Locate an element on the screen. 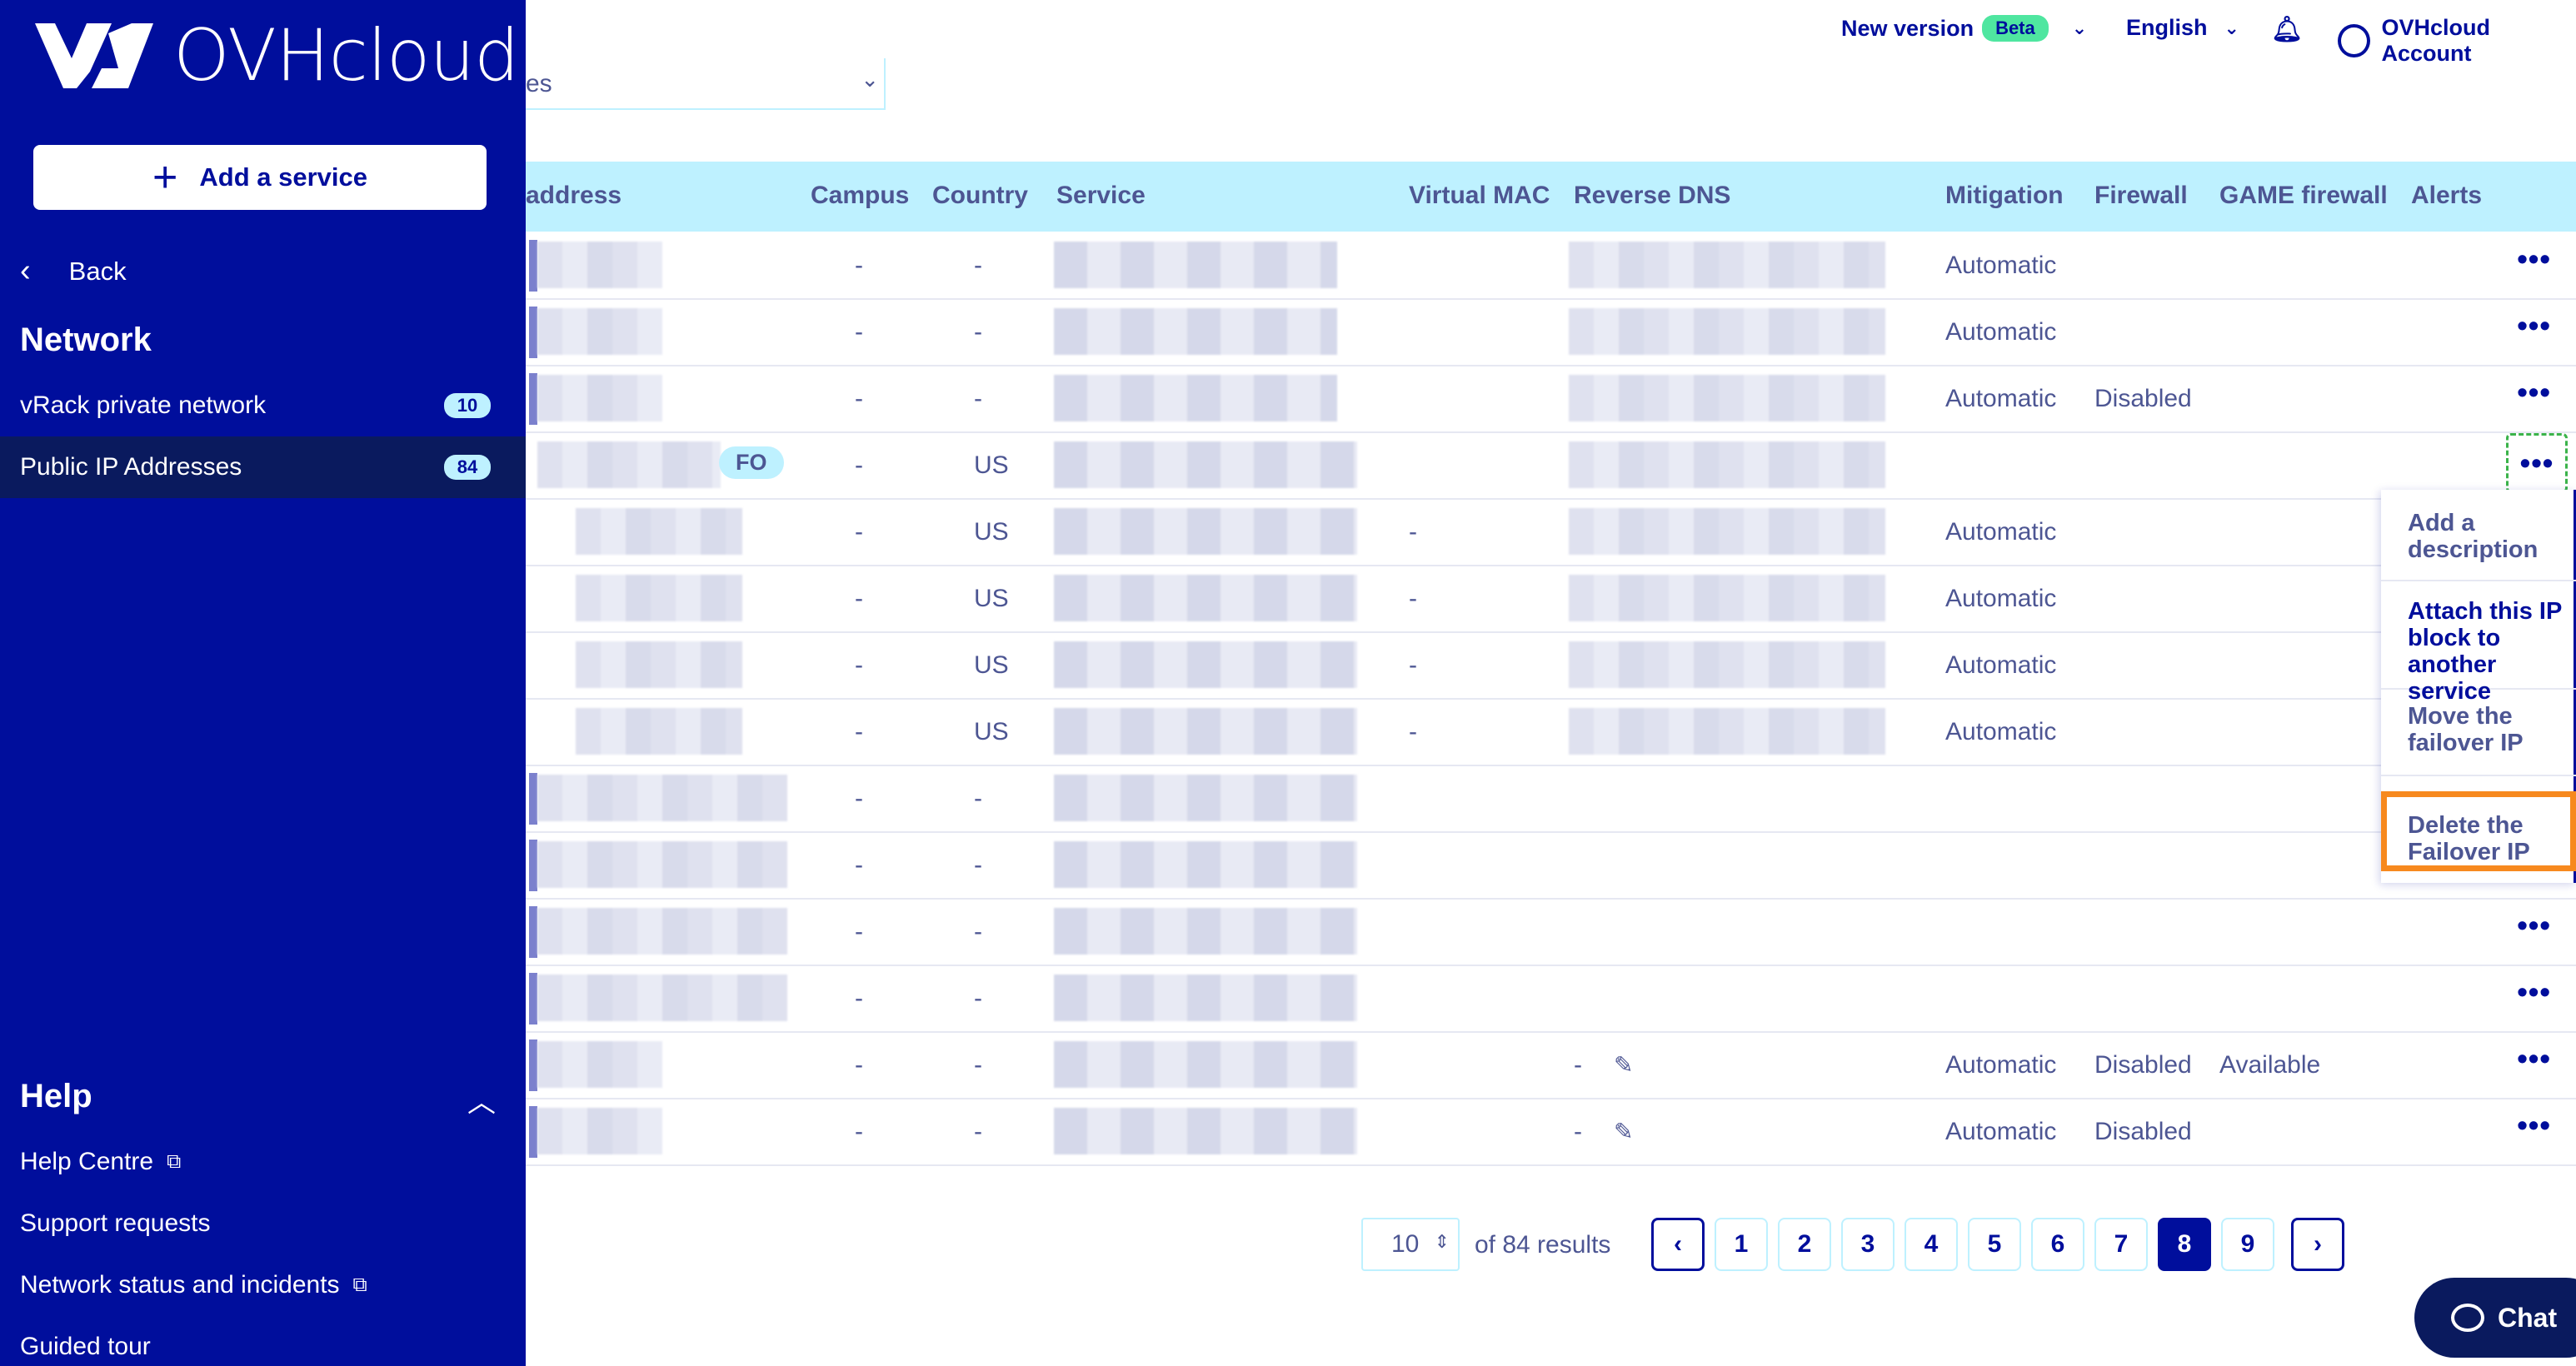 The image size is (2576, 1366). sort-arrows-icon: ⇕ is located at coordinates (1442, 1241).